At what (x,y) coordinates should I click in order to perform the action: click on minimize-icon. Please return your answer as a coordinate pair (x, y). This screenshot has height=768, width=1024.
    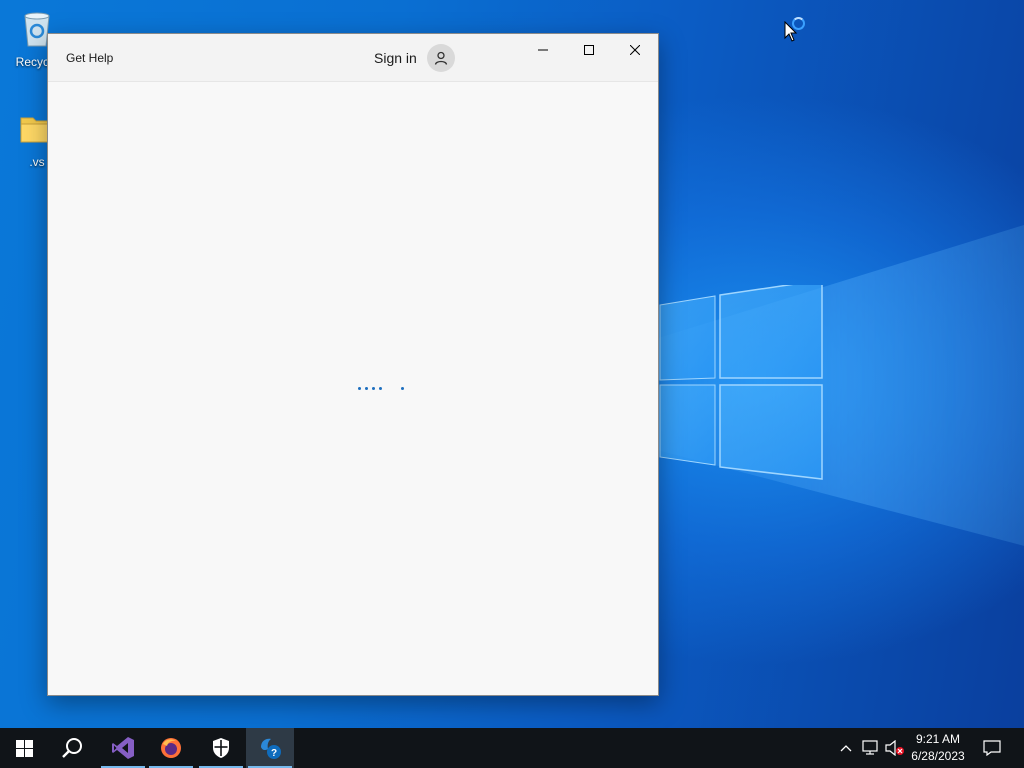
    Looking at the image, I should click on (543, 50).